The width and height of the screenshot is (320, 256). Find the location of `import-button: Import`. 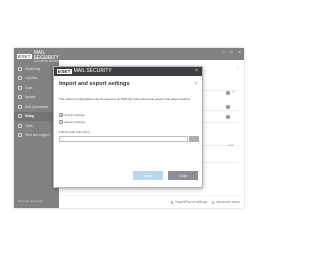

import-button: Import is located at coordinates (148, 175).